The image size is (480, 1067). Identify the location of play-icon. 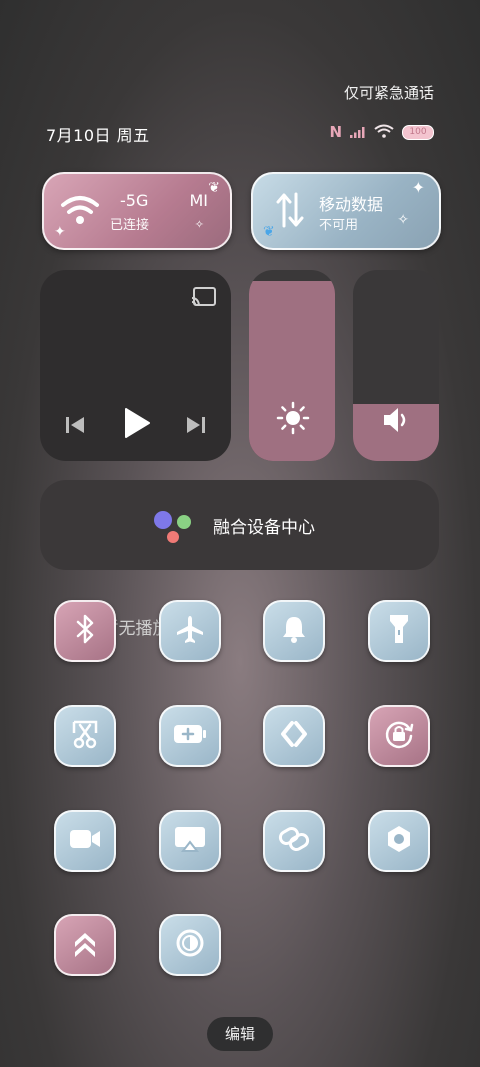
(137, 425).